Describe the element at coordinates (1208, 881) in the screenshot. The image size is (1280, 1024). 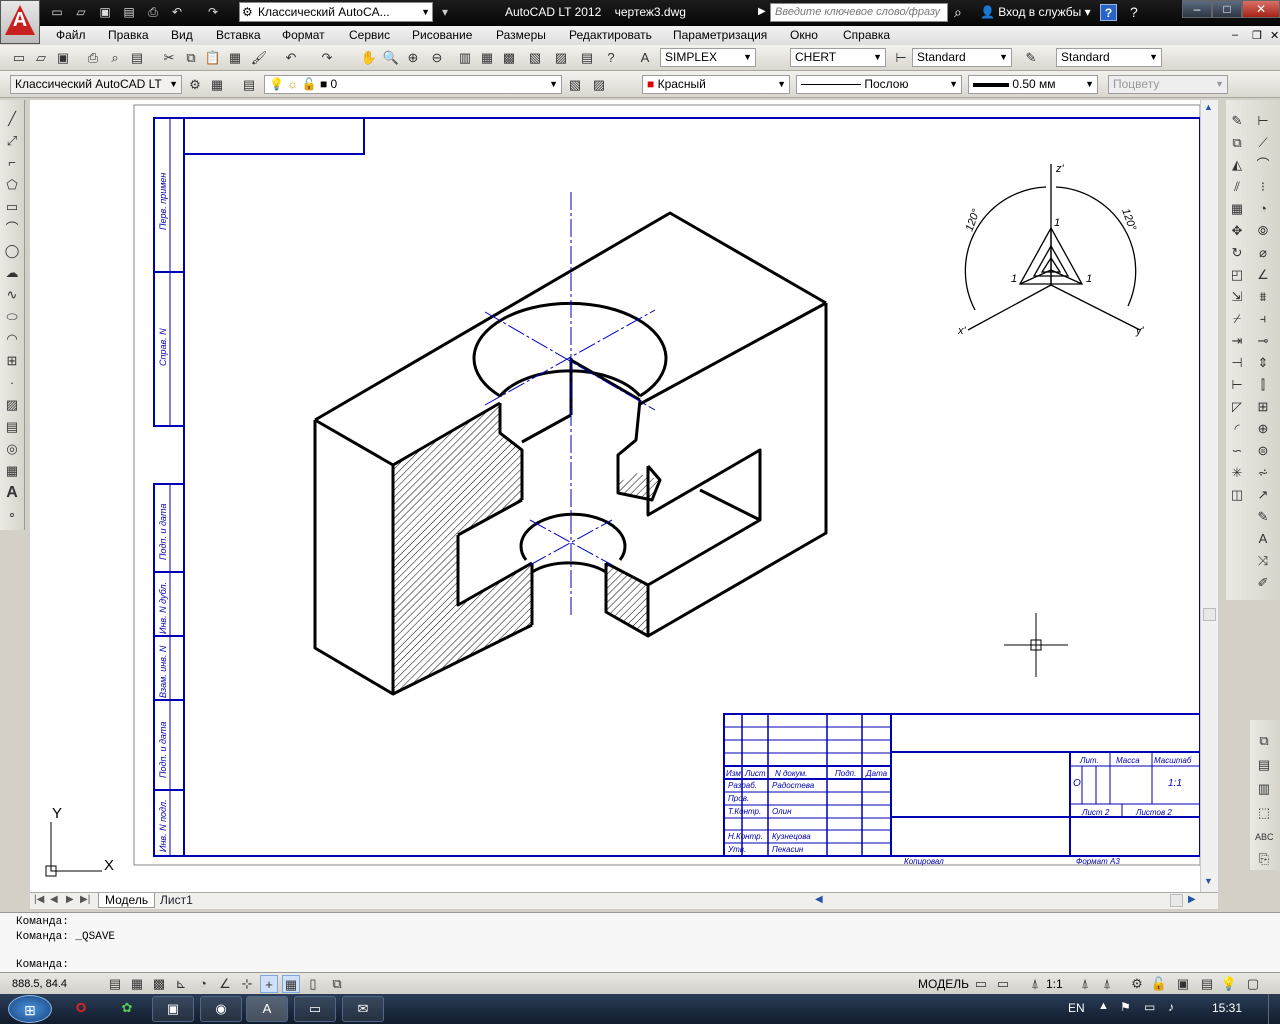
I see `scroll-down-icon: ▼` at that location.